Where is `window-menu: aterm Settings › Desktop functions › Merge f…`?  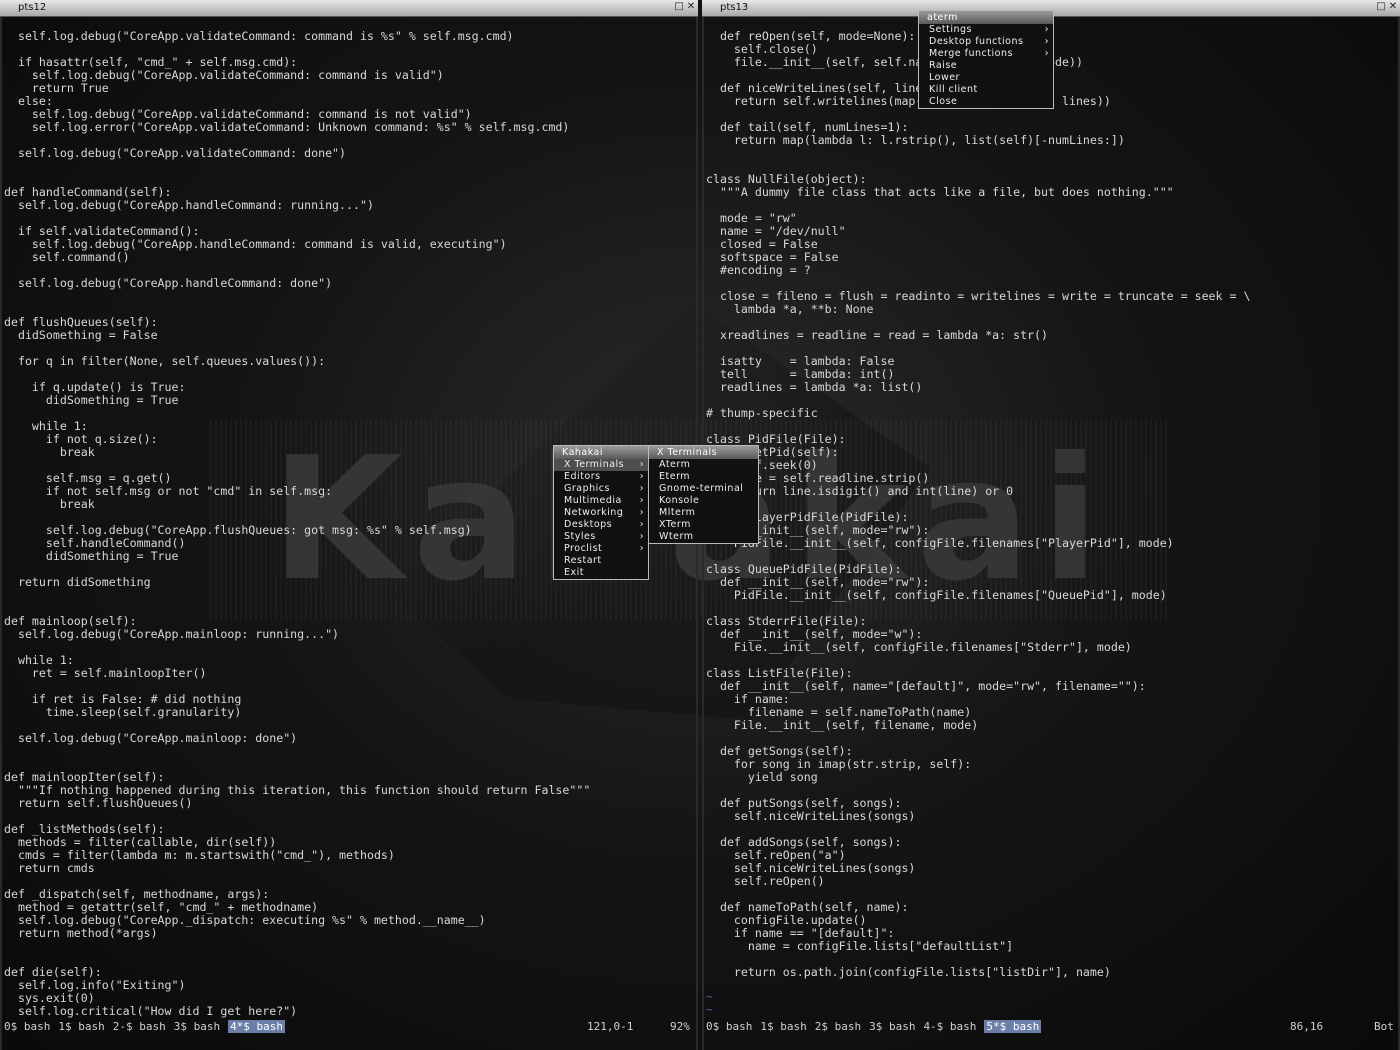 window-menu: aterm Settings › Desktop functions › Merge f… is located at coordinates (986, 59).